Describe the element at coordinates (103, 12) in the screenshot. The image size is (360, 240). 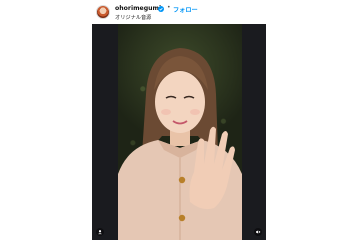
I see `avatar` at that location.